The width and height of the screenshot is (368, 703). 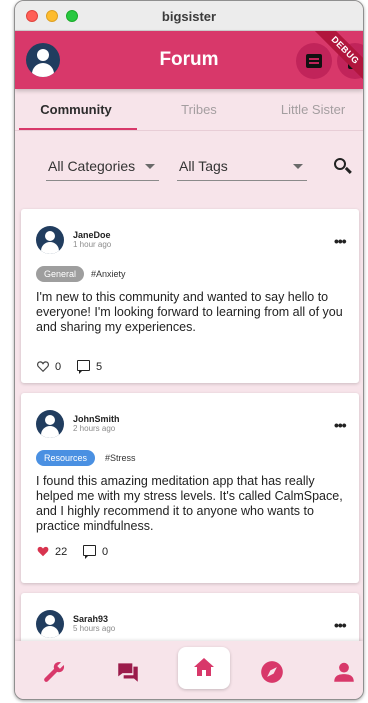 What do you see at coordinates (242, 165) in the screenshot?
I see `tags-dropdown: All Tags` at bounding box center [242, 165].